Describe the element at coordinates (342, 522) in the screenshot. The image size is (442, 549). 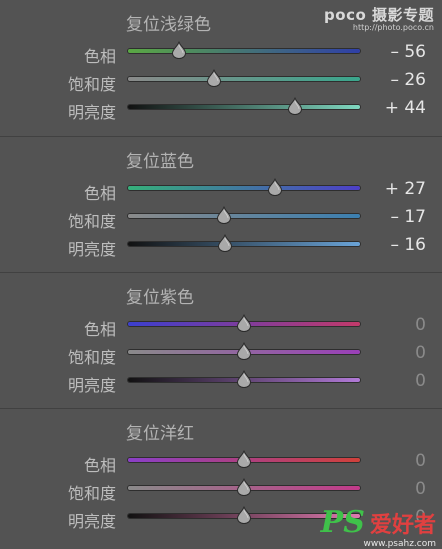
I see `psahz-ps-text: PS` at that location.